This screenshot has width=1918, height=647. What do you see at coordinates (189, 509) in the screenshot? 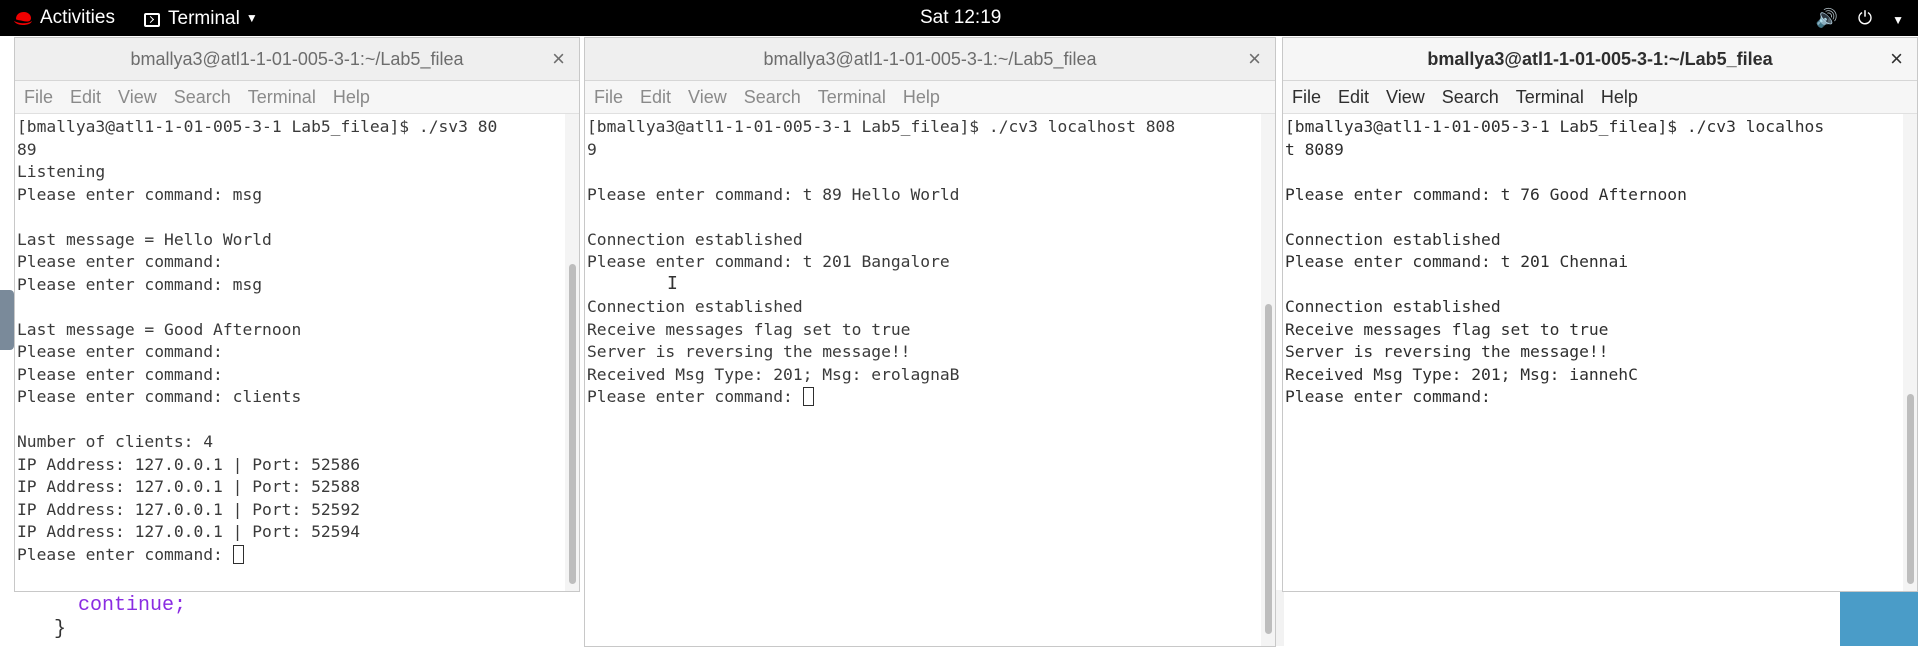
I see `terminal-line: IP Address: 127.0.0.1 | Port: 52592` at bounding box center [189, 509].